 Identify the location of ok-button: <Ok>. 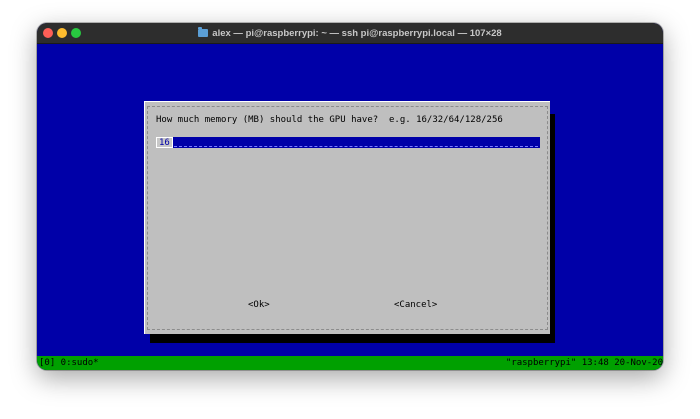
(259, 305).